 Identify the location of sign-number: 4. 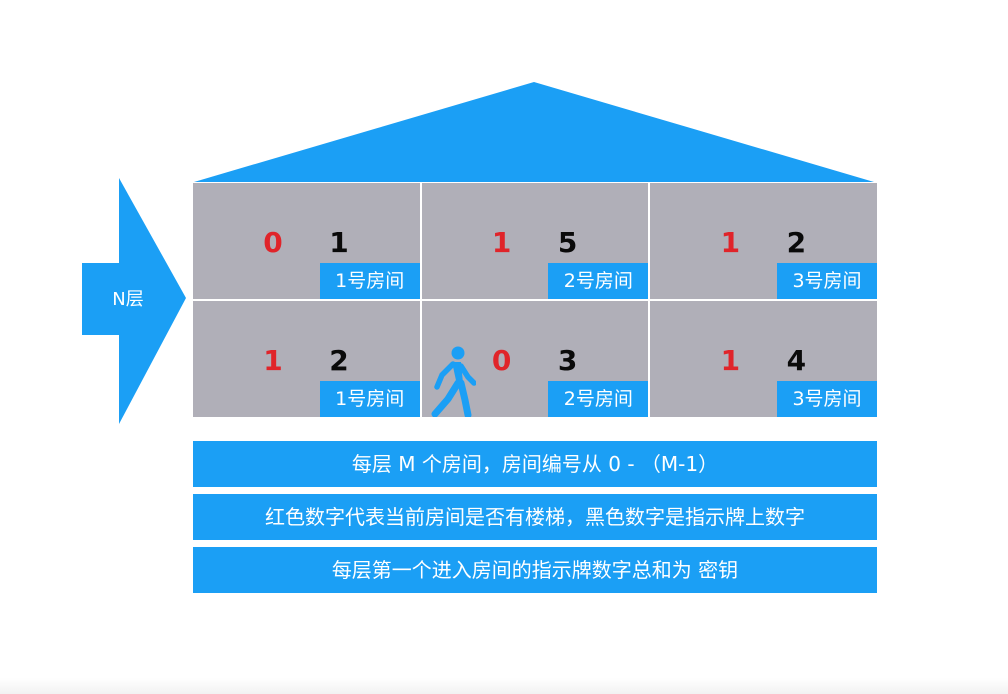
(796, 360).